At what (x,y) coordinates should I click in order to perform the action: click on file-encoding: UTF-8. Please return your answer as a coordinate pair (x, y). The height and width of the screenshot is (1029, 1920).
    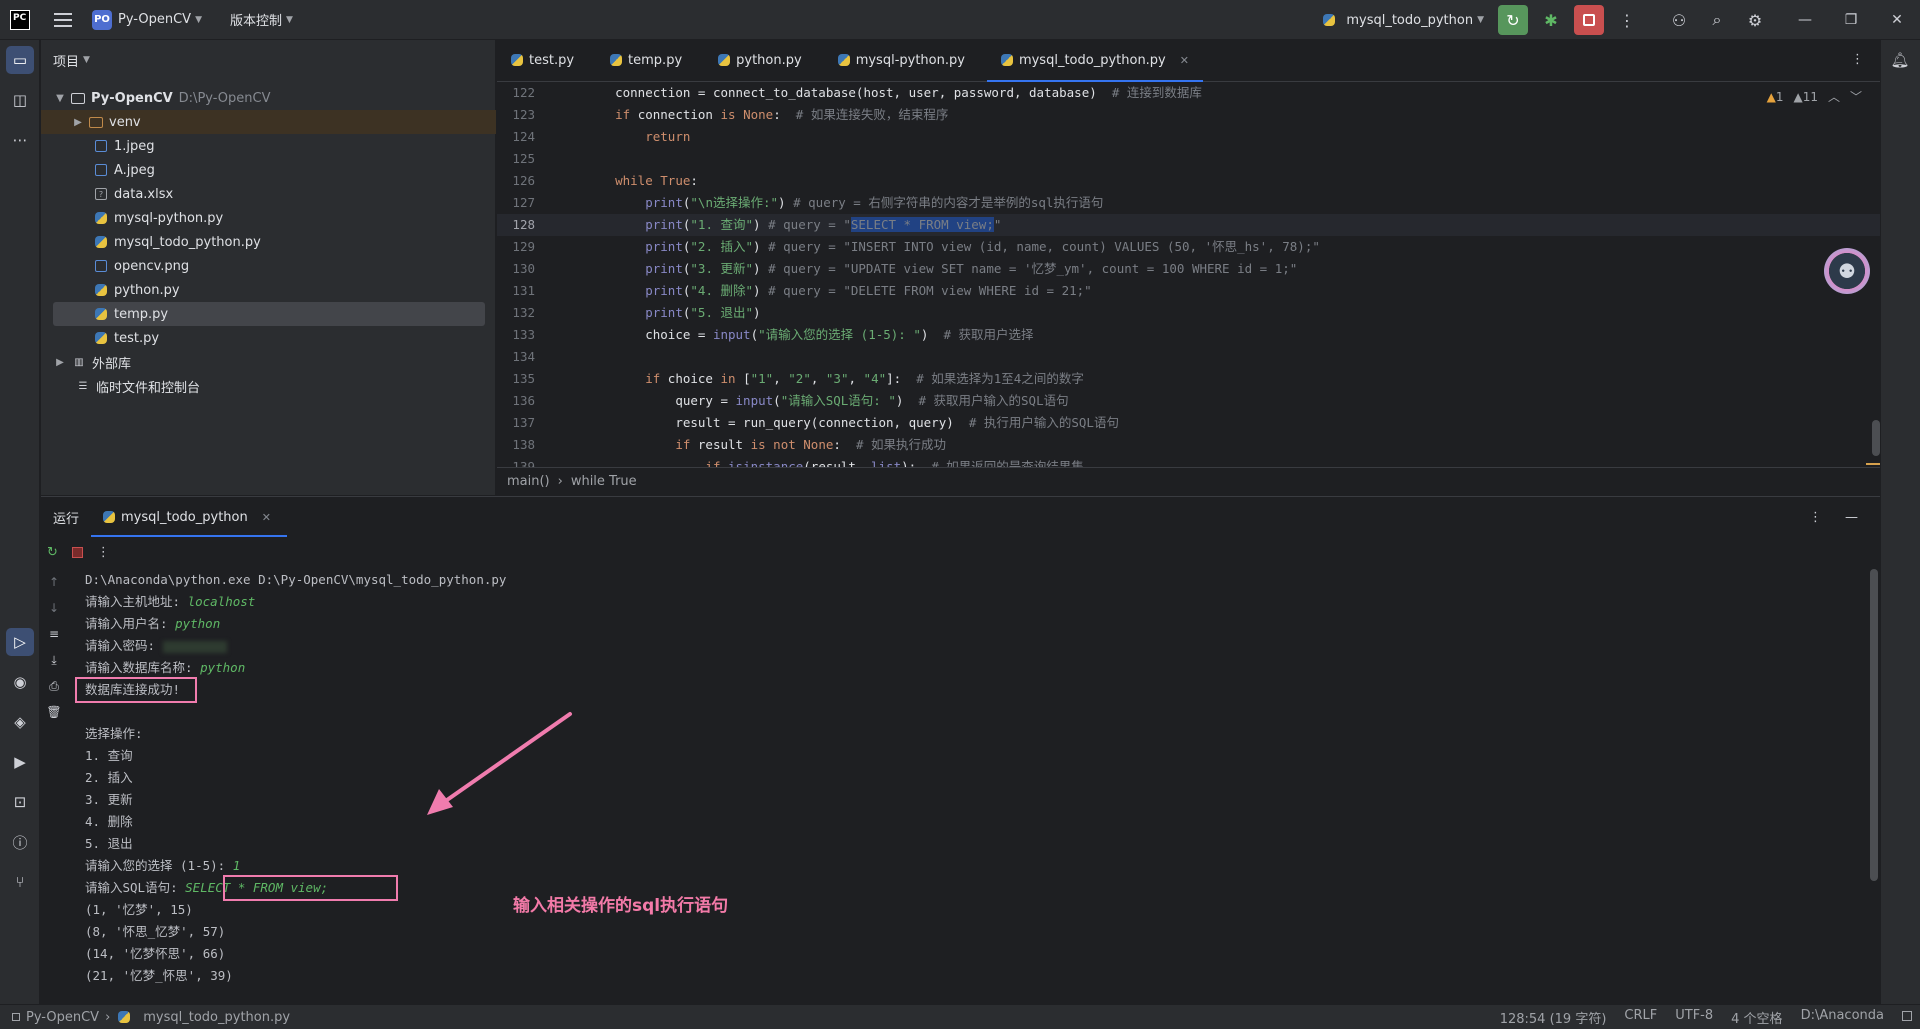
    Looking at the image, I should click on (1694, 1017).